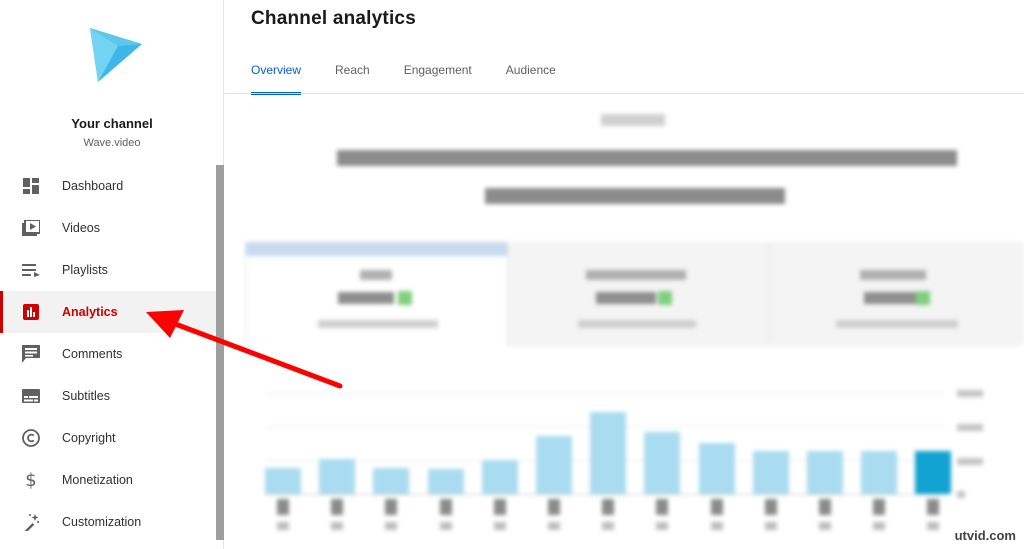 This screenshot has height=549, width=1024. Describe the element at coordinates (638, 294) in the screenshot. I see `metric-card-watch-time` at that location.